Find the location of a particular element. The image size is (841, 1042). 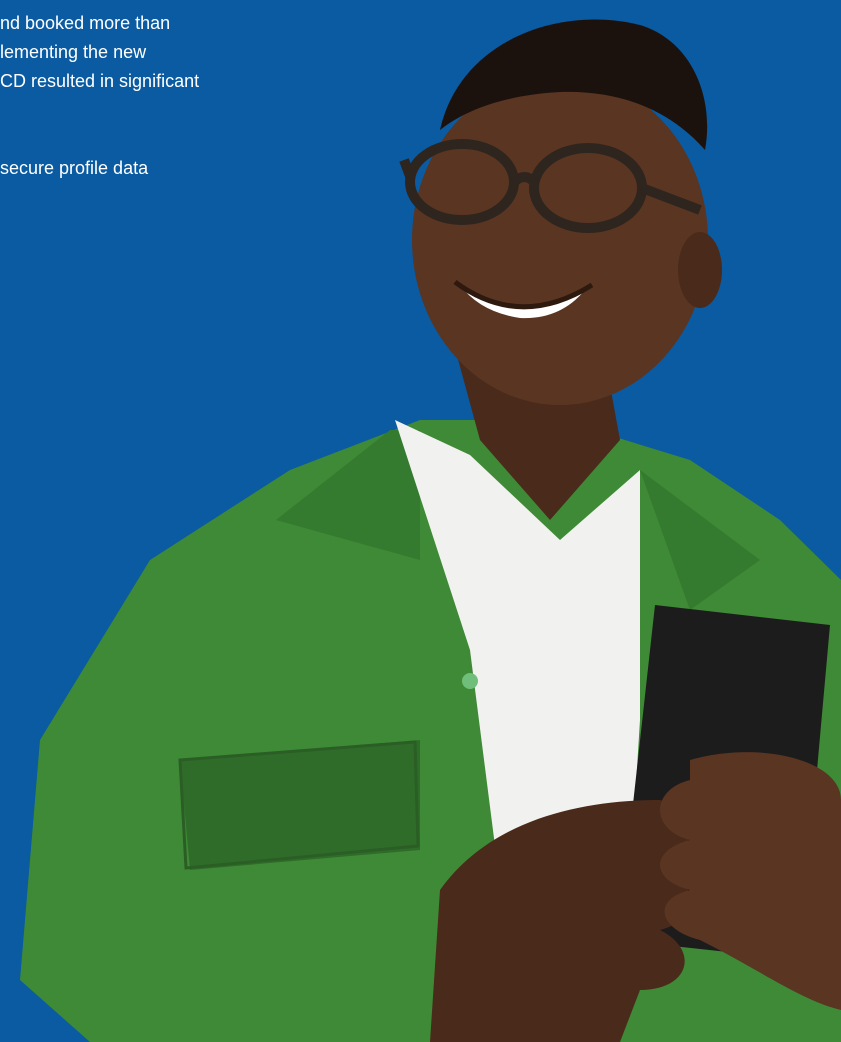

face is located at coordinates (560, 240).